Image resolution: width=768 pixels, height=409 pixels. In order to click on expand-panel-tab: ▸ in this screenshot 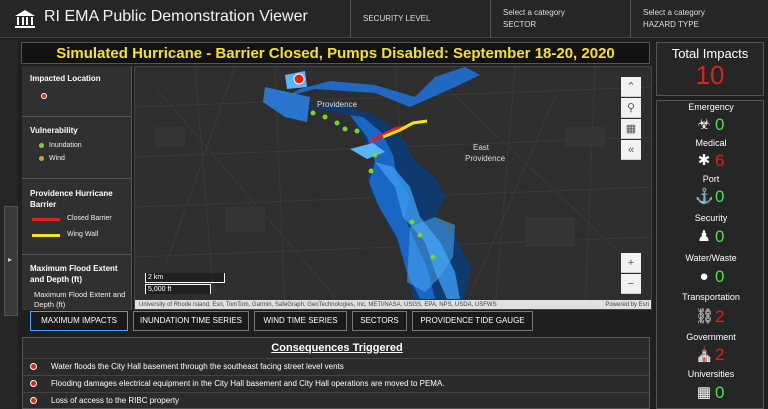, I will do `click(11, 261)`.